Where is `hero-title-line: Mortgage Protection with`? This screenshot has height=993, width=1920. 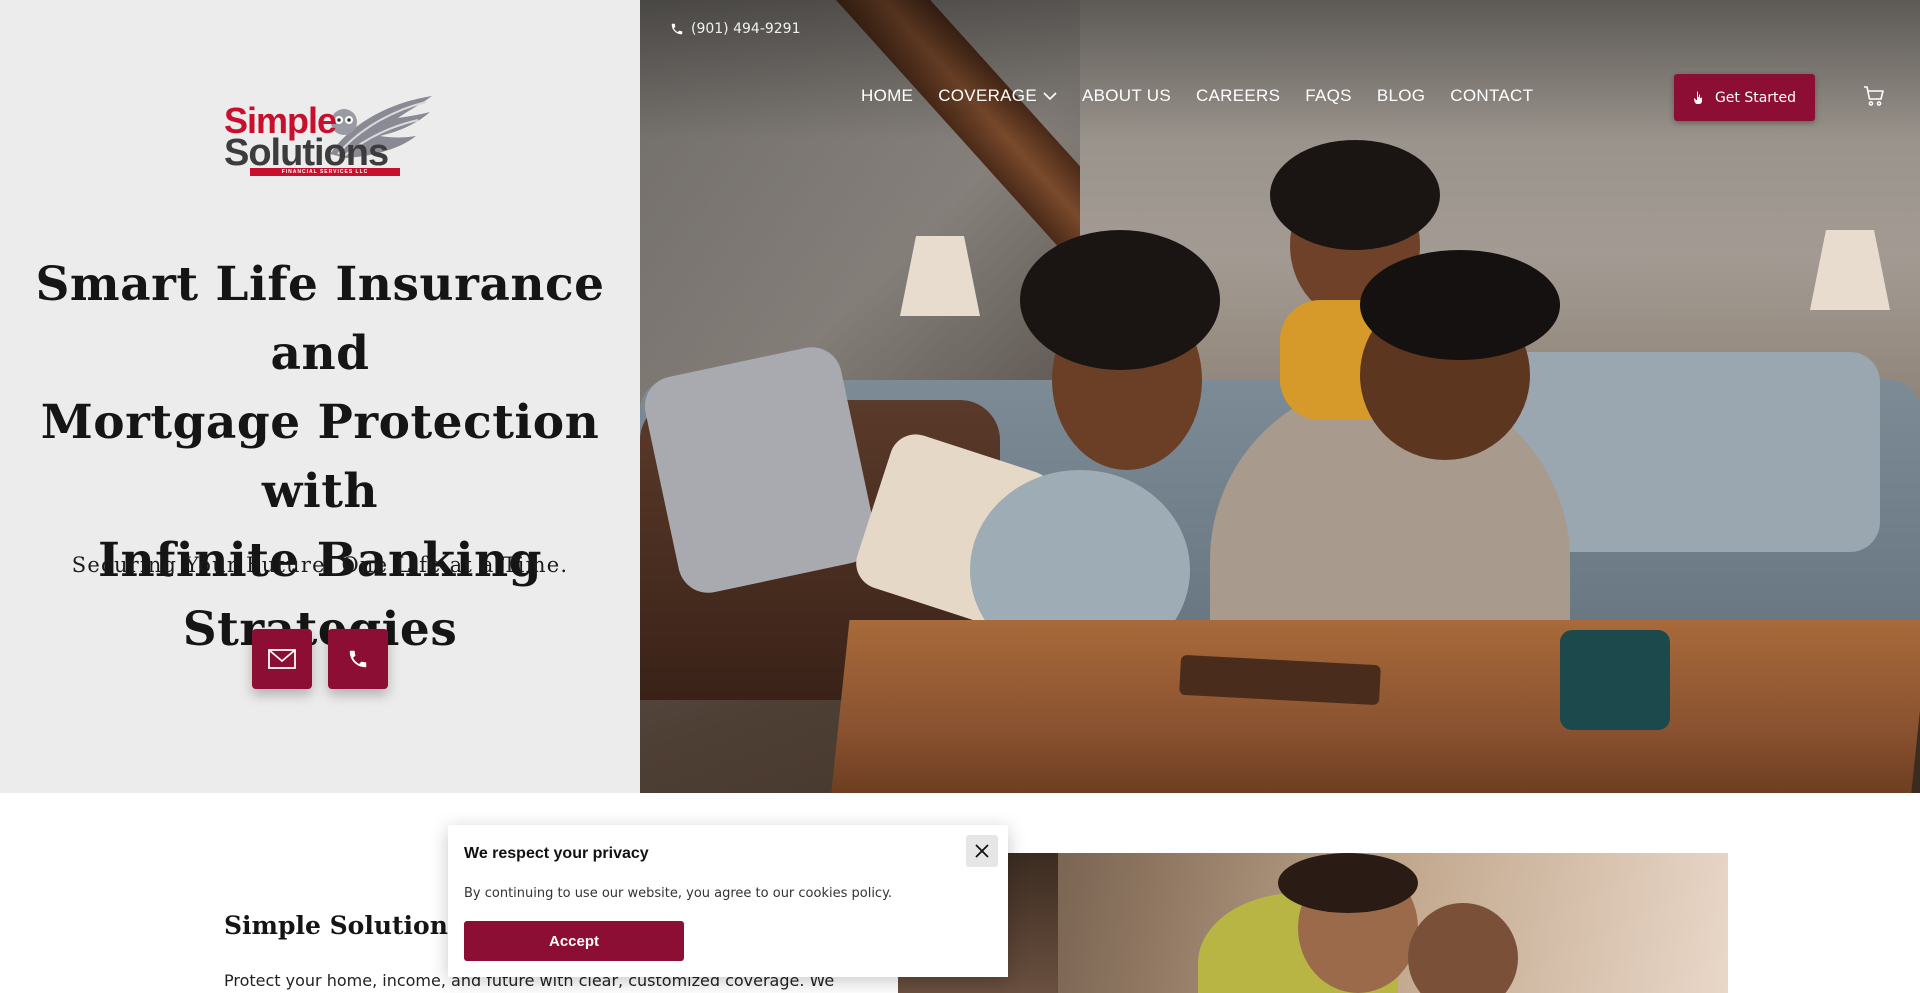 hero-title-line: Mortgage Protection with is located at coordinates (320, 457).